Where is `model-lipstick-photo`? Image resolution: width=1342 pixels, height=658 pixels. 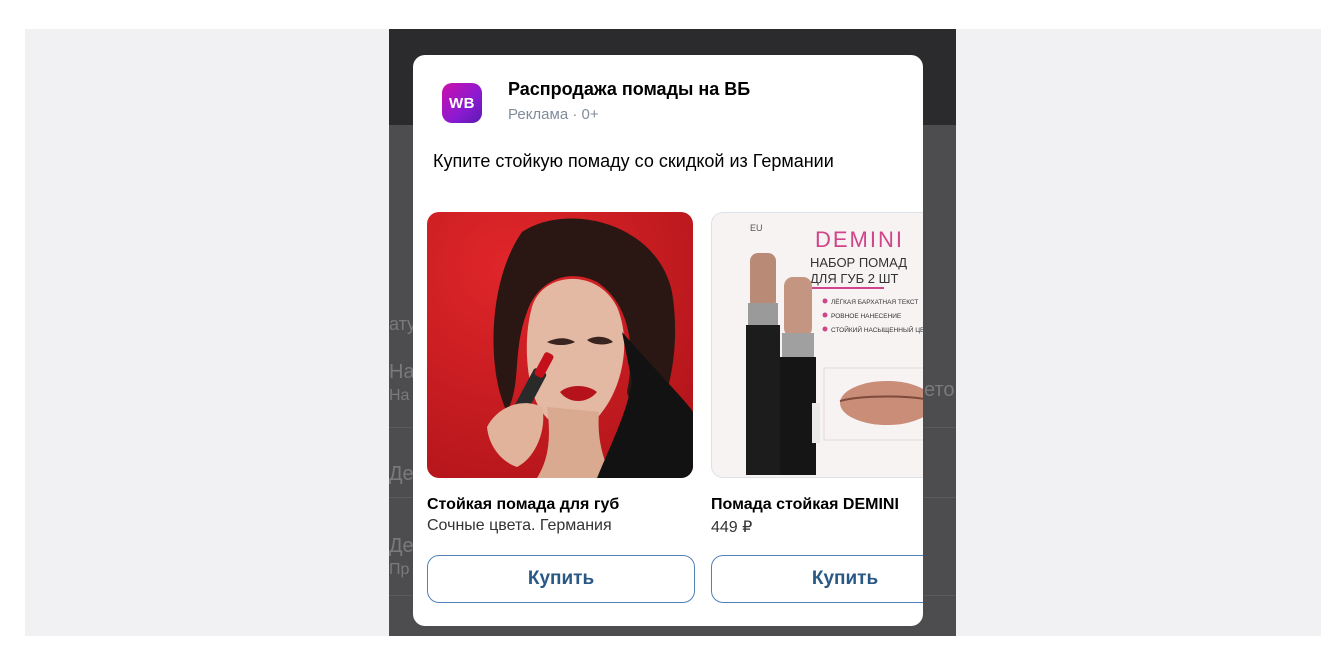 model-lipstick-photo is located at coordinates (560, 345).